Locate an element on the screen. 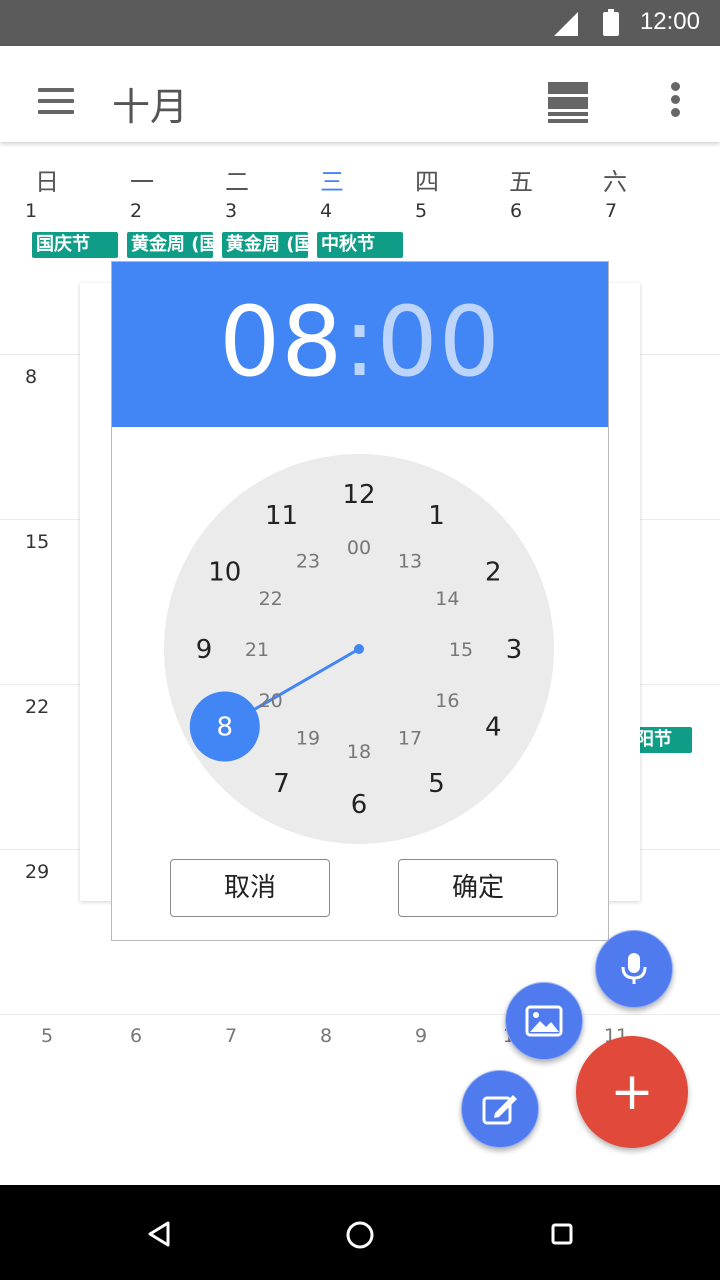 The width and height of the screenshot is (720, 1280). weekday-tue: 二 is located at coordinates (237, 182).